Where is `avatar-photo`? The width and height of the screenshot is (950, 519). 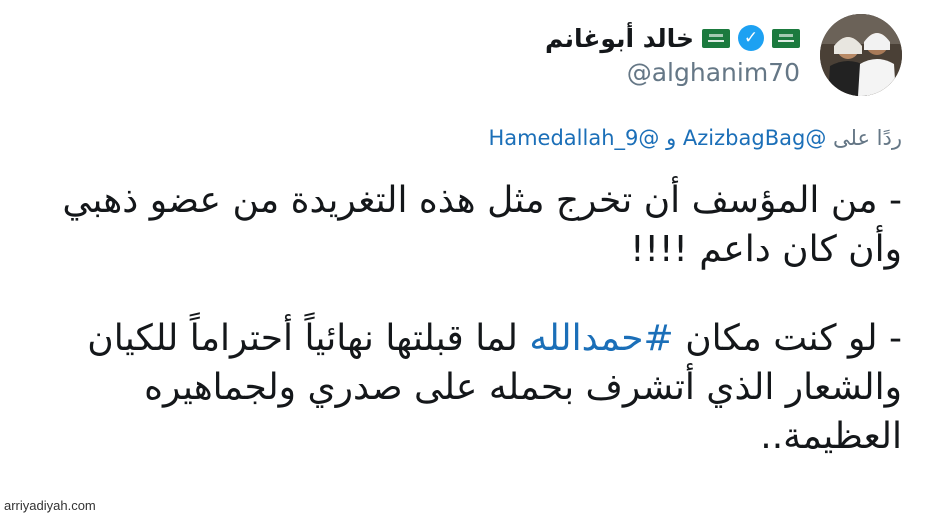 avatar-photo is located at coordinates (861, 55).